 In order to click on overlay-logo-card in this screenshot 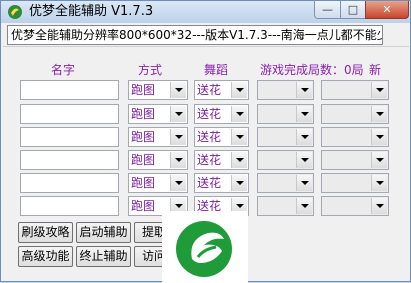, I will do `click(205, 247)`.